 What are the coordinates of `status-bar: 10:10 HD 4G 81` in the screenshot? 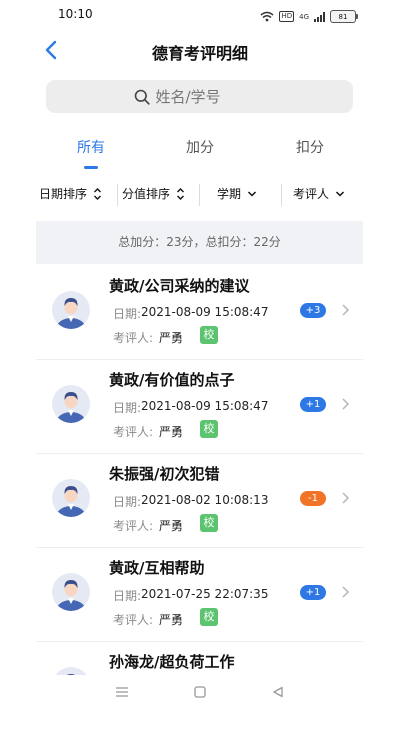 It's located at (200, 14).